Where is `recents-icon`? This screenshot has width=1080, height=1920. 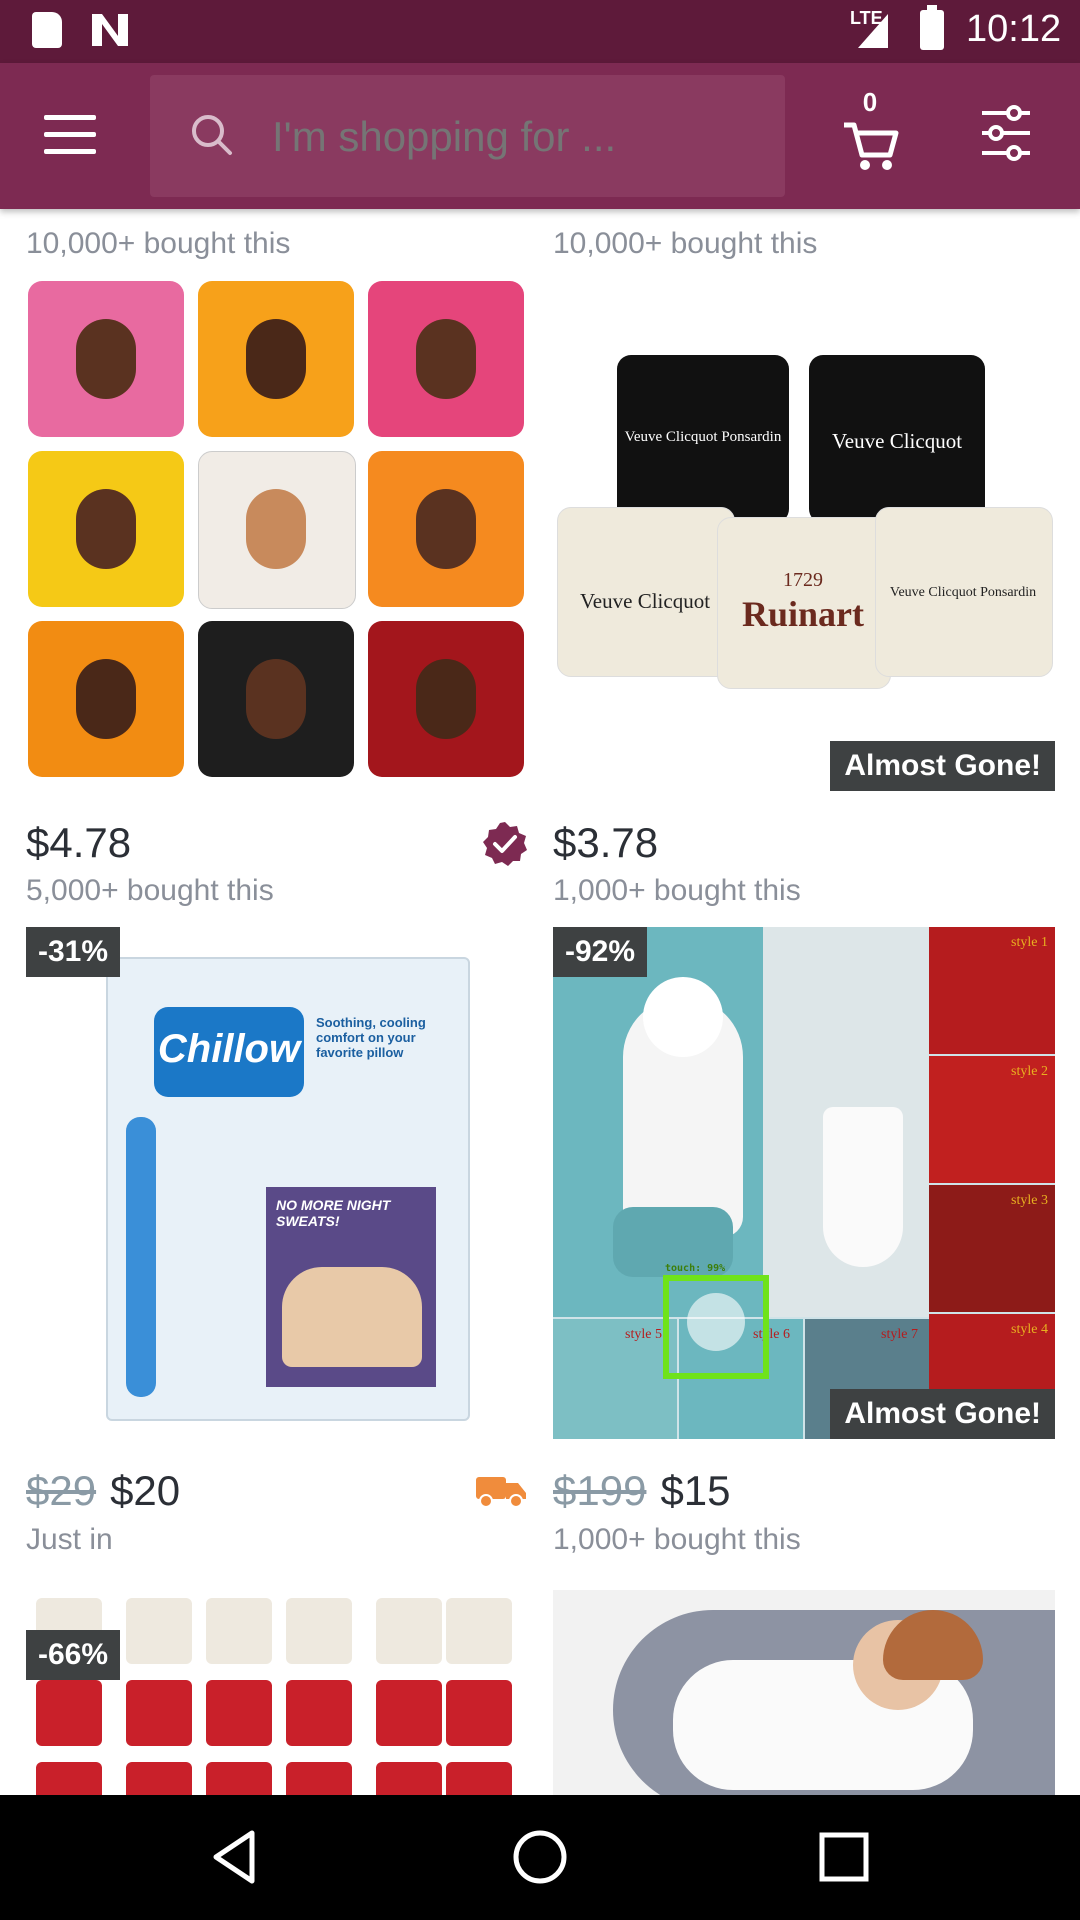
recents-icon is located at coordinates (844, 1857).